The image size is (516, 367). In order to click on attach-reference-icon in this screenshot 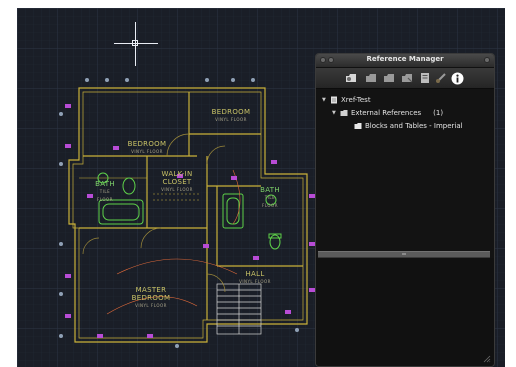, I will do `click(351, 78)`.